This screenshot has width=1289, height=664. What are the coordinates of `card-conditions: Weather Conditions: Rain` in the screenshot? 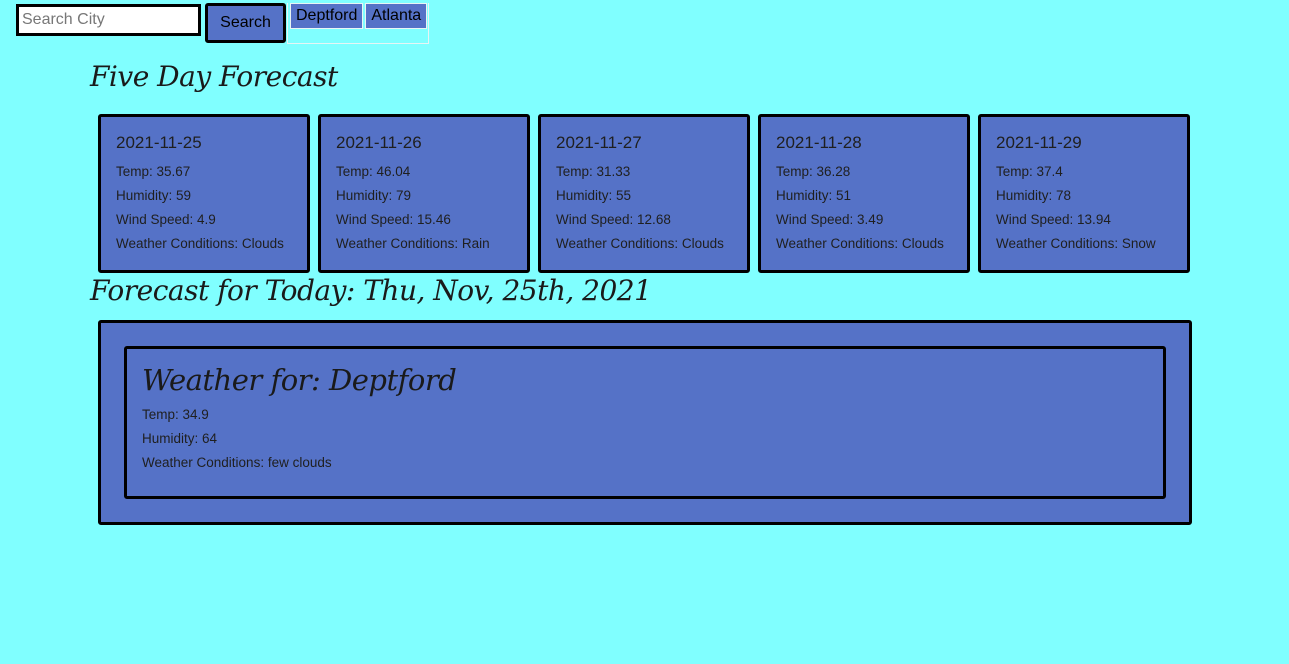 It's located at (413, 243).